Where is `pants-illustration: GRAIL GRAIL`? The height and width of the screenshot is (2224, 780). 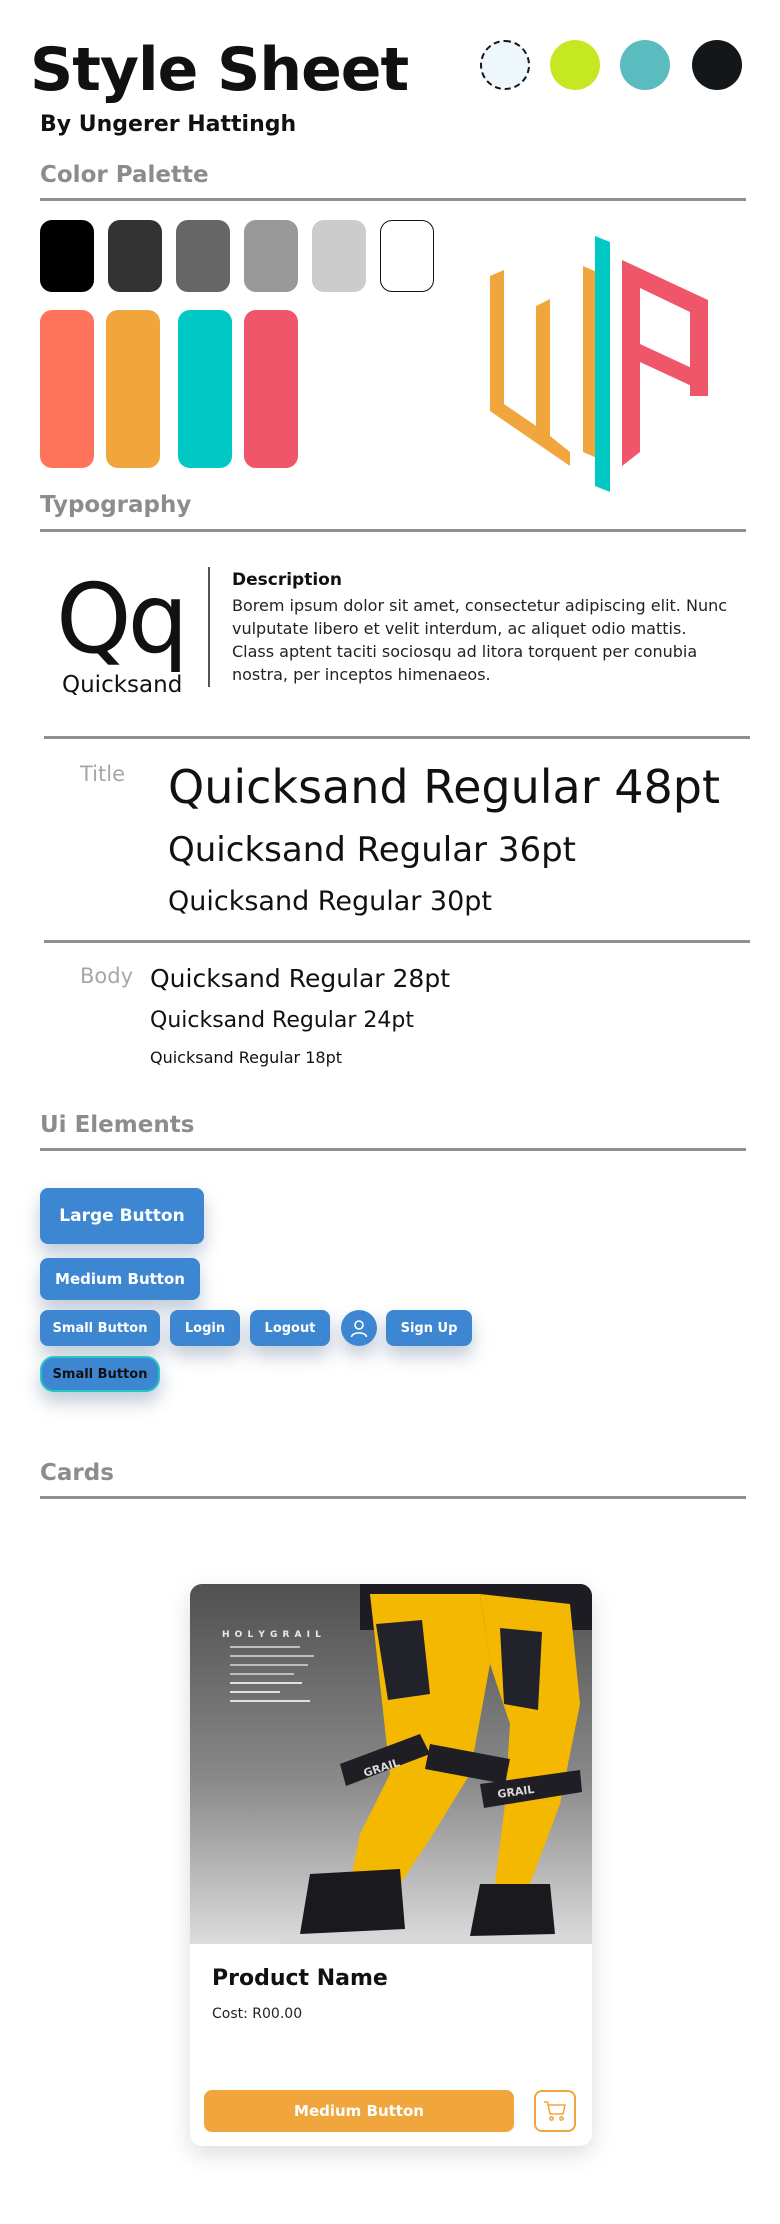
pants-illustration: GRAIL GRAIL is located at coordinates (436, 1764).